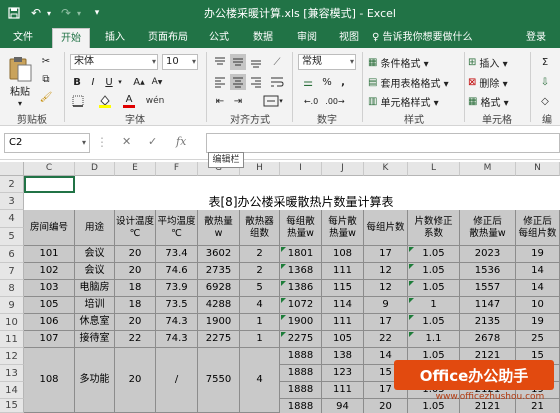  Describe the element at coordinates (219, 228) in the screenshot. I see `table-header-cell: 散热量 w` at that location.